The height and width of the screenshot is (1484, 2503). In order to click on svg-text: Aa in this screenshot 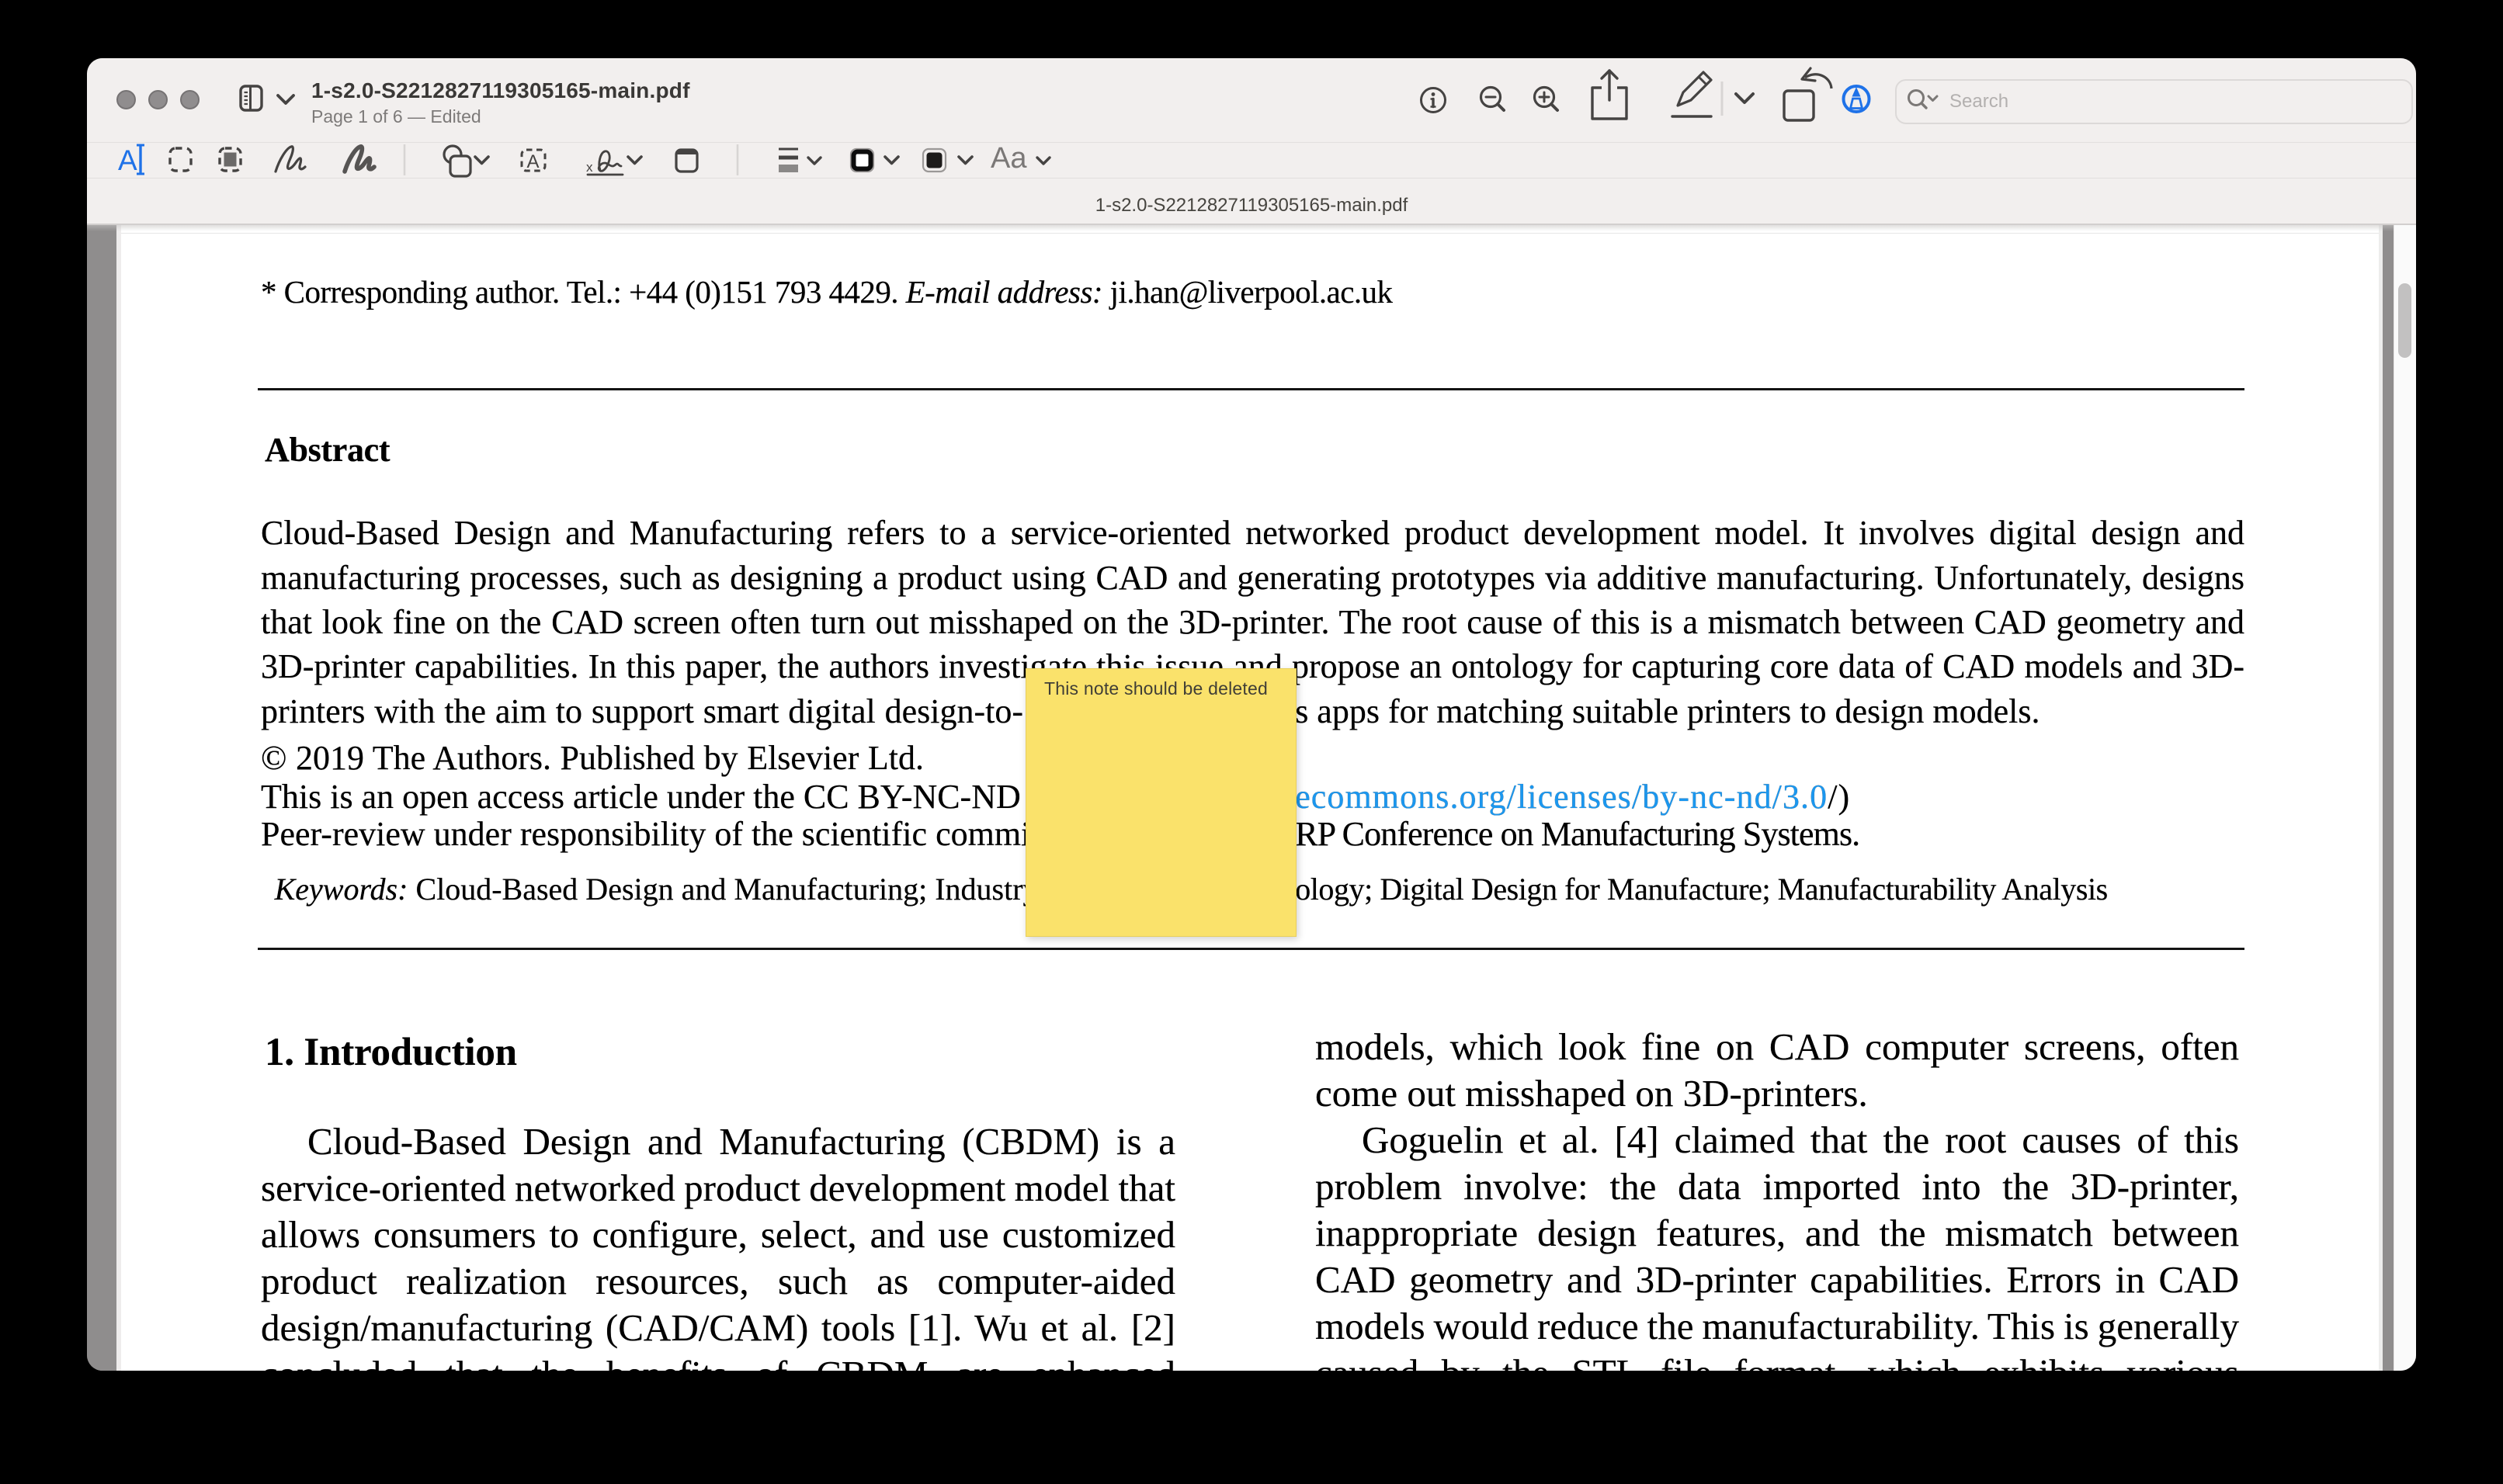, I will do `click(1009, 158)`.